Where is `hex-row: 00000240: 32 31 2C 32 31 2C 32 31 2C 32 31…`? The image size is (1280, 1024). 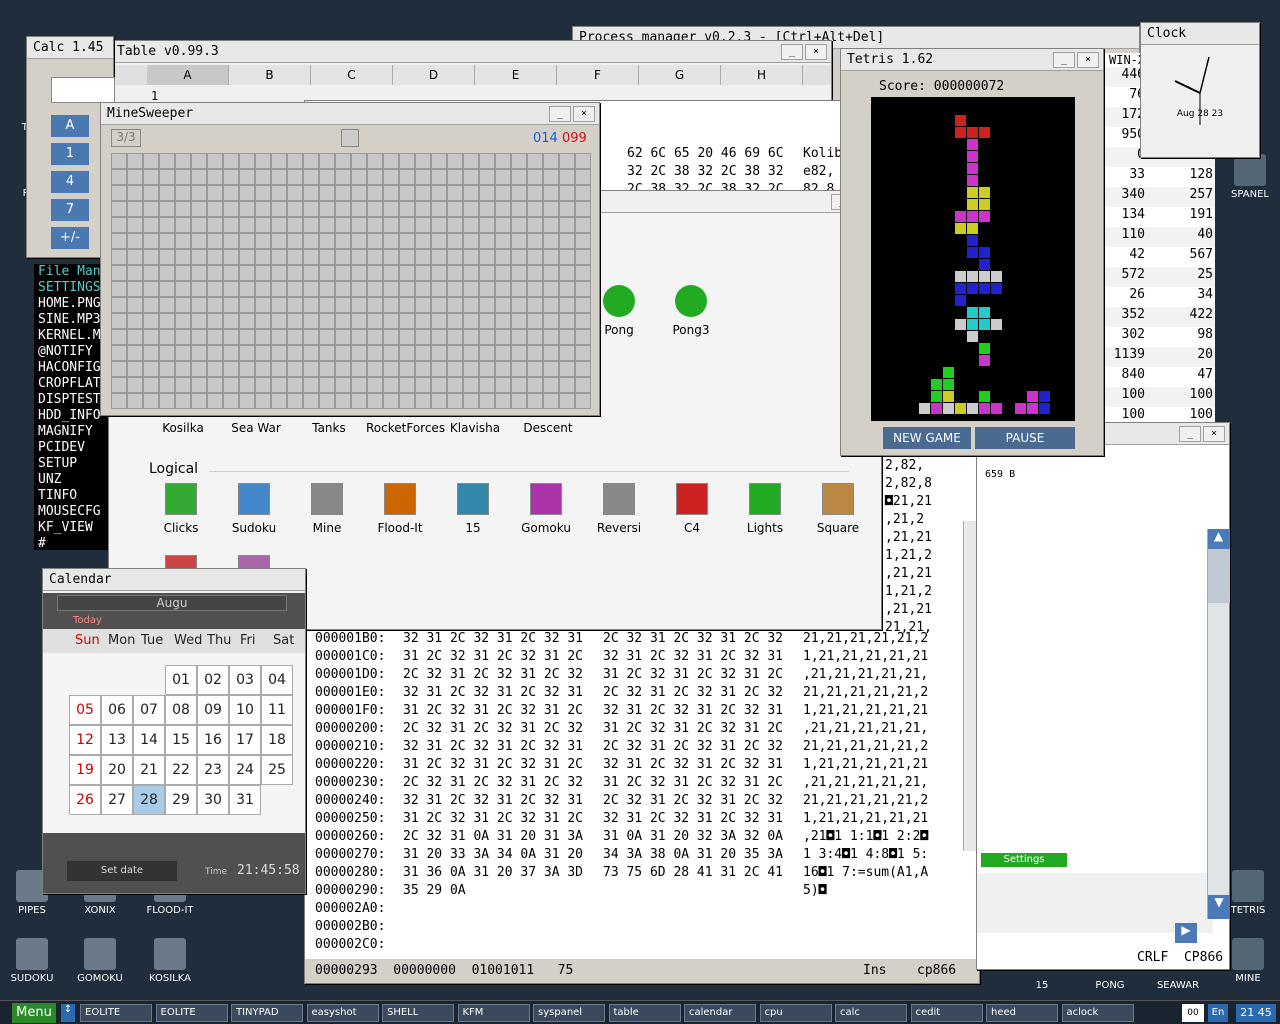
hex-row: 00000240: 32 31 2C 32 31 2C 32 31 2C 32 31… is located at coordinates (621, 802).